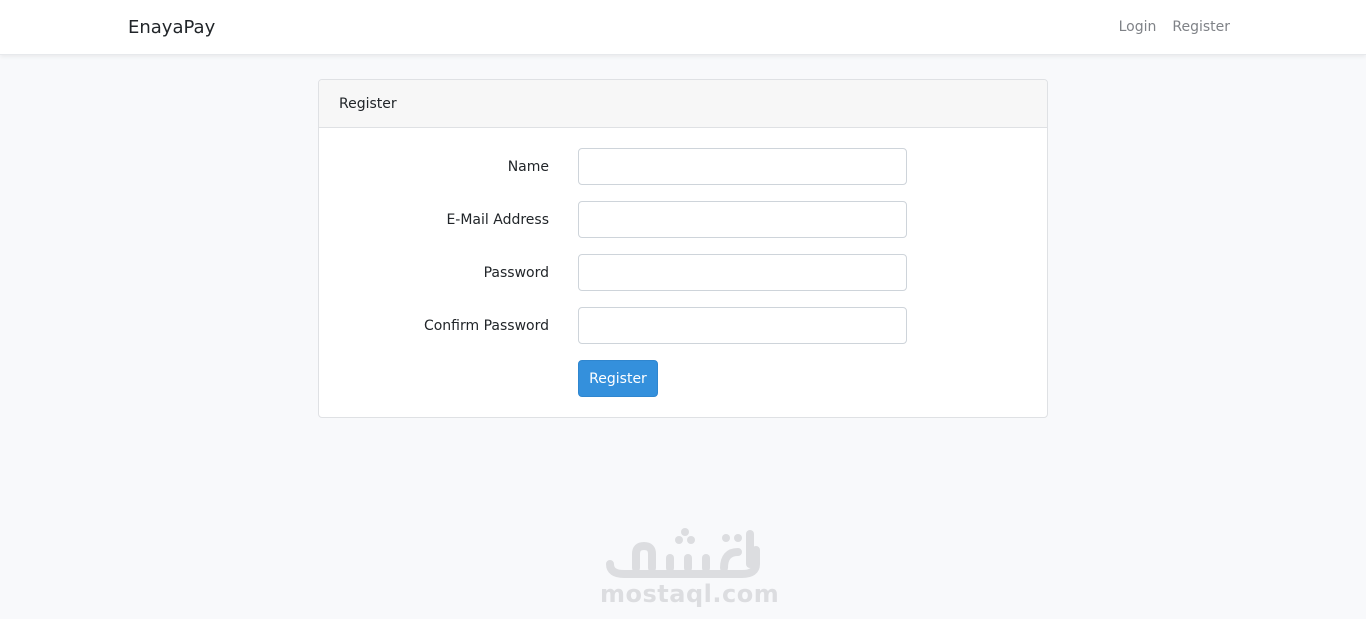  What do you see at coordinates (742, 219) in the screenshot?
I see `email-input` at bounding box center [742, 219].